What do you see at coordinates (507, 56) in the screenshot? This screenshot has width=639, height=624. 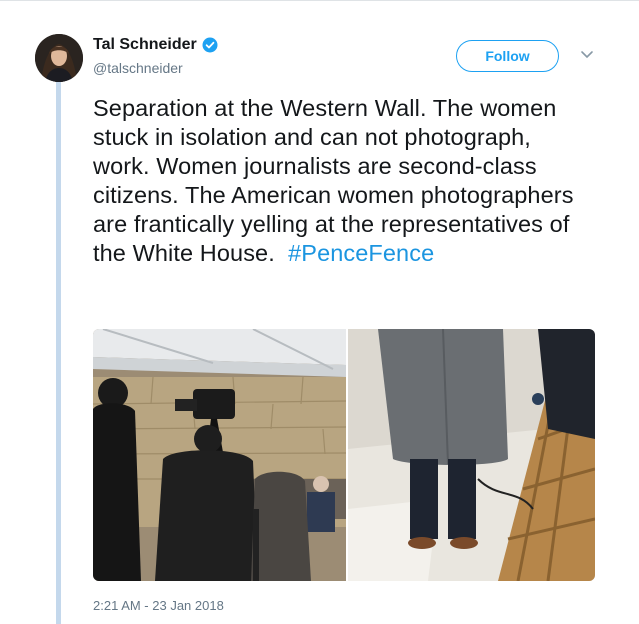 I see `follow-button: Follow` at bounding box center [507, 56].